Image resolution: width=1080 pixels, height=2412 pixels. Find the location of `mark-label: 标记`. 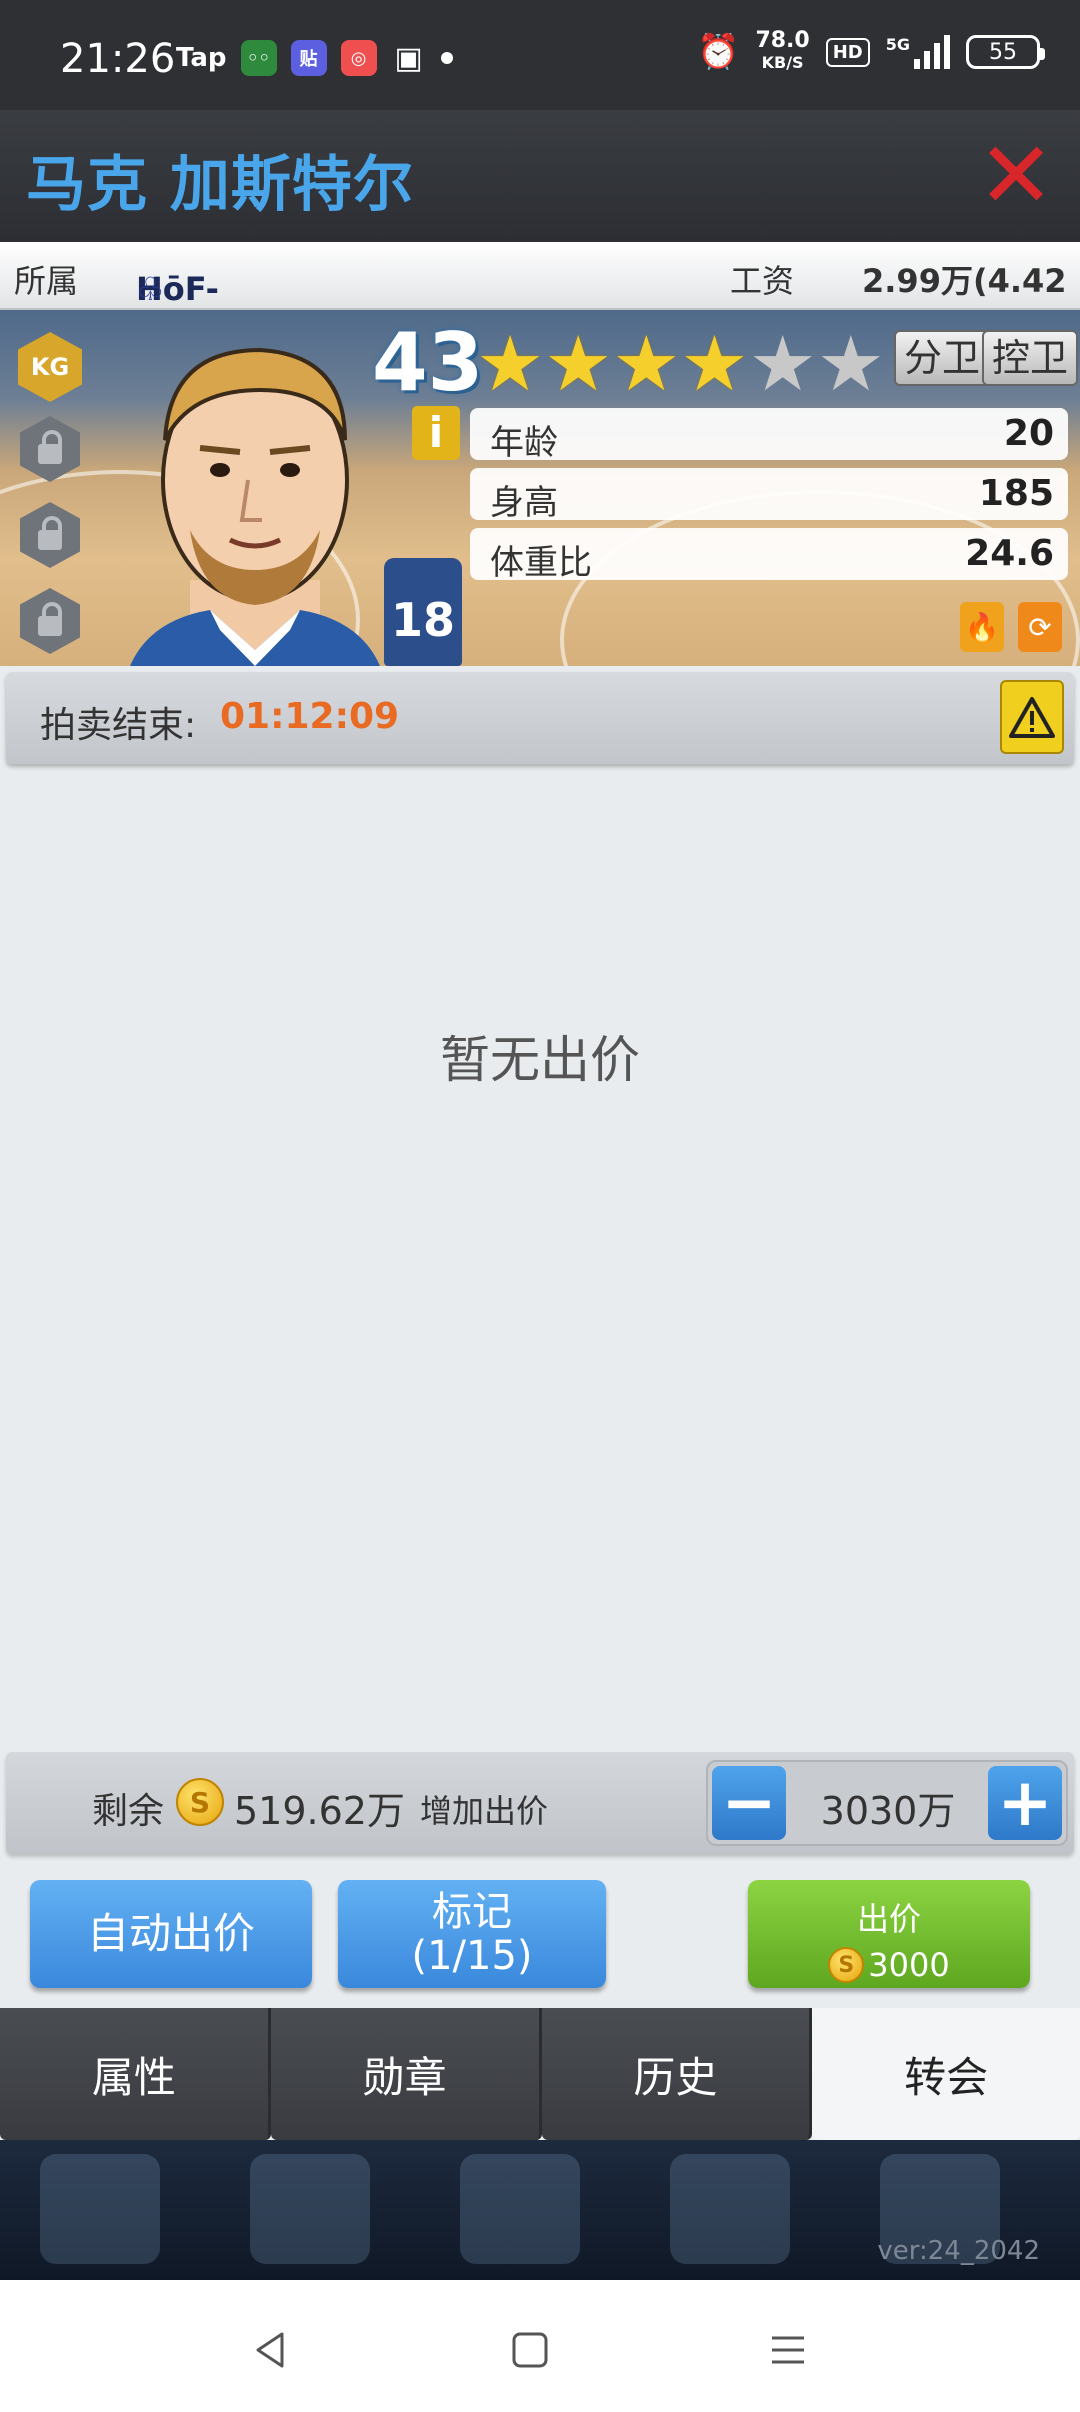

mark-label: 标记 is located at coordinates (472, 1912).